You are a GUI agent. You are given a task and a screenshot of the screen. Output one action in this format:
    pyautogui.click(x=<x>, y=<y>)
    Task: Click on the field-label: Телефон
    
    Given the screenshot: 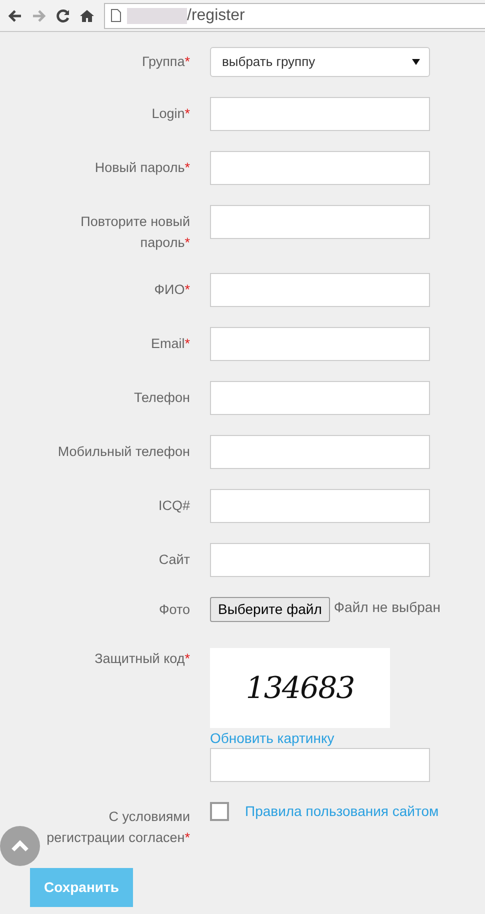 What is the action you would take?
    pyautogui.click(x=161, y=398)
    